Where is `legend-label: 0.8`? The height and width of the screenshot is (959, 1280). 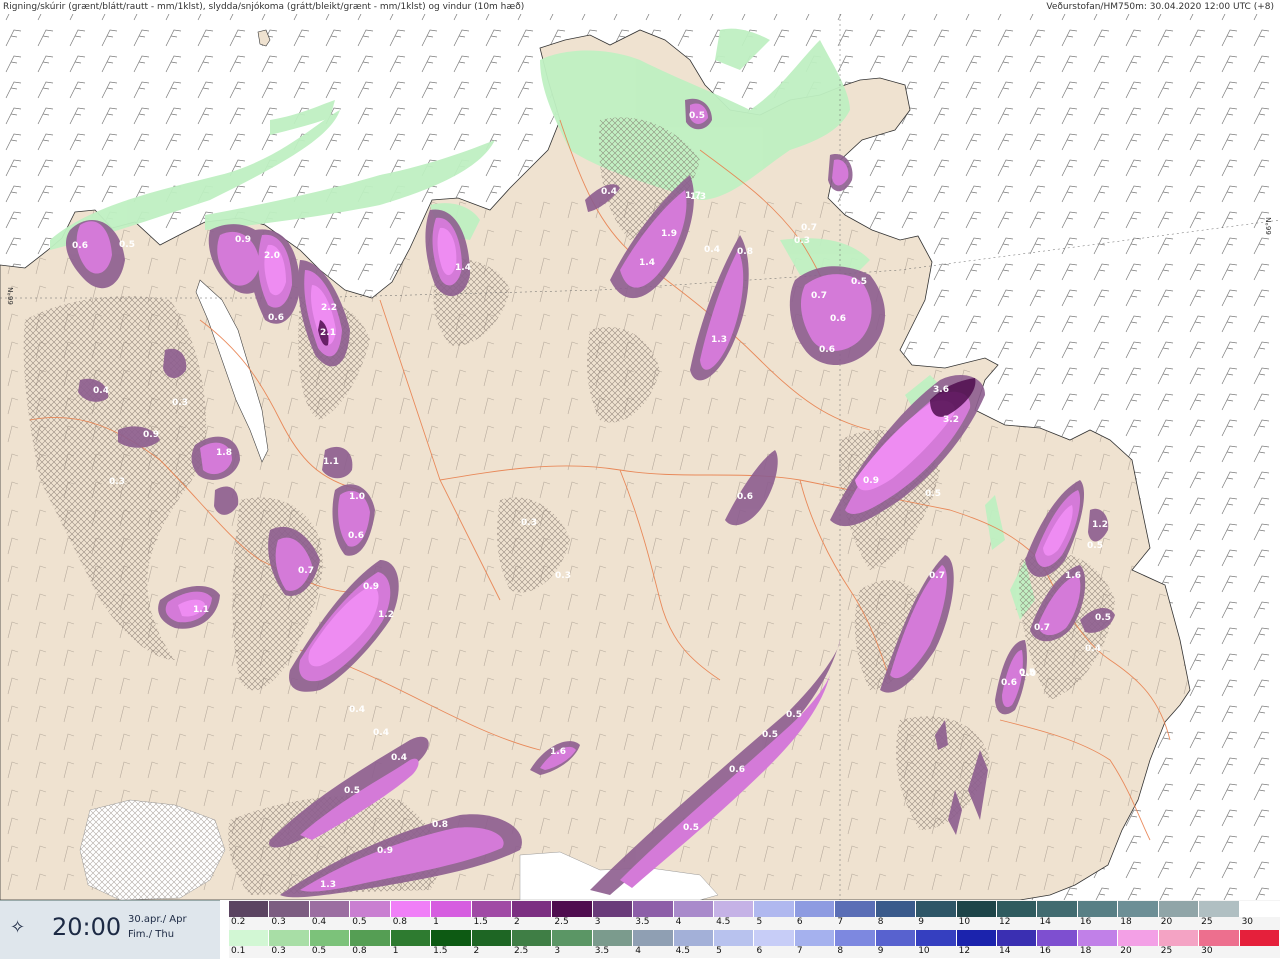 legend-label: 0.8 is located at coordinates (359, 951).